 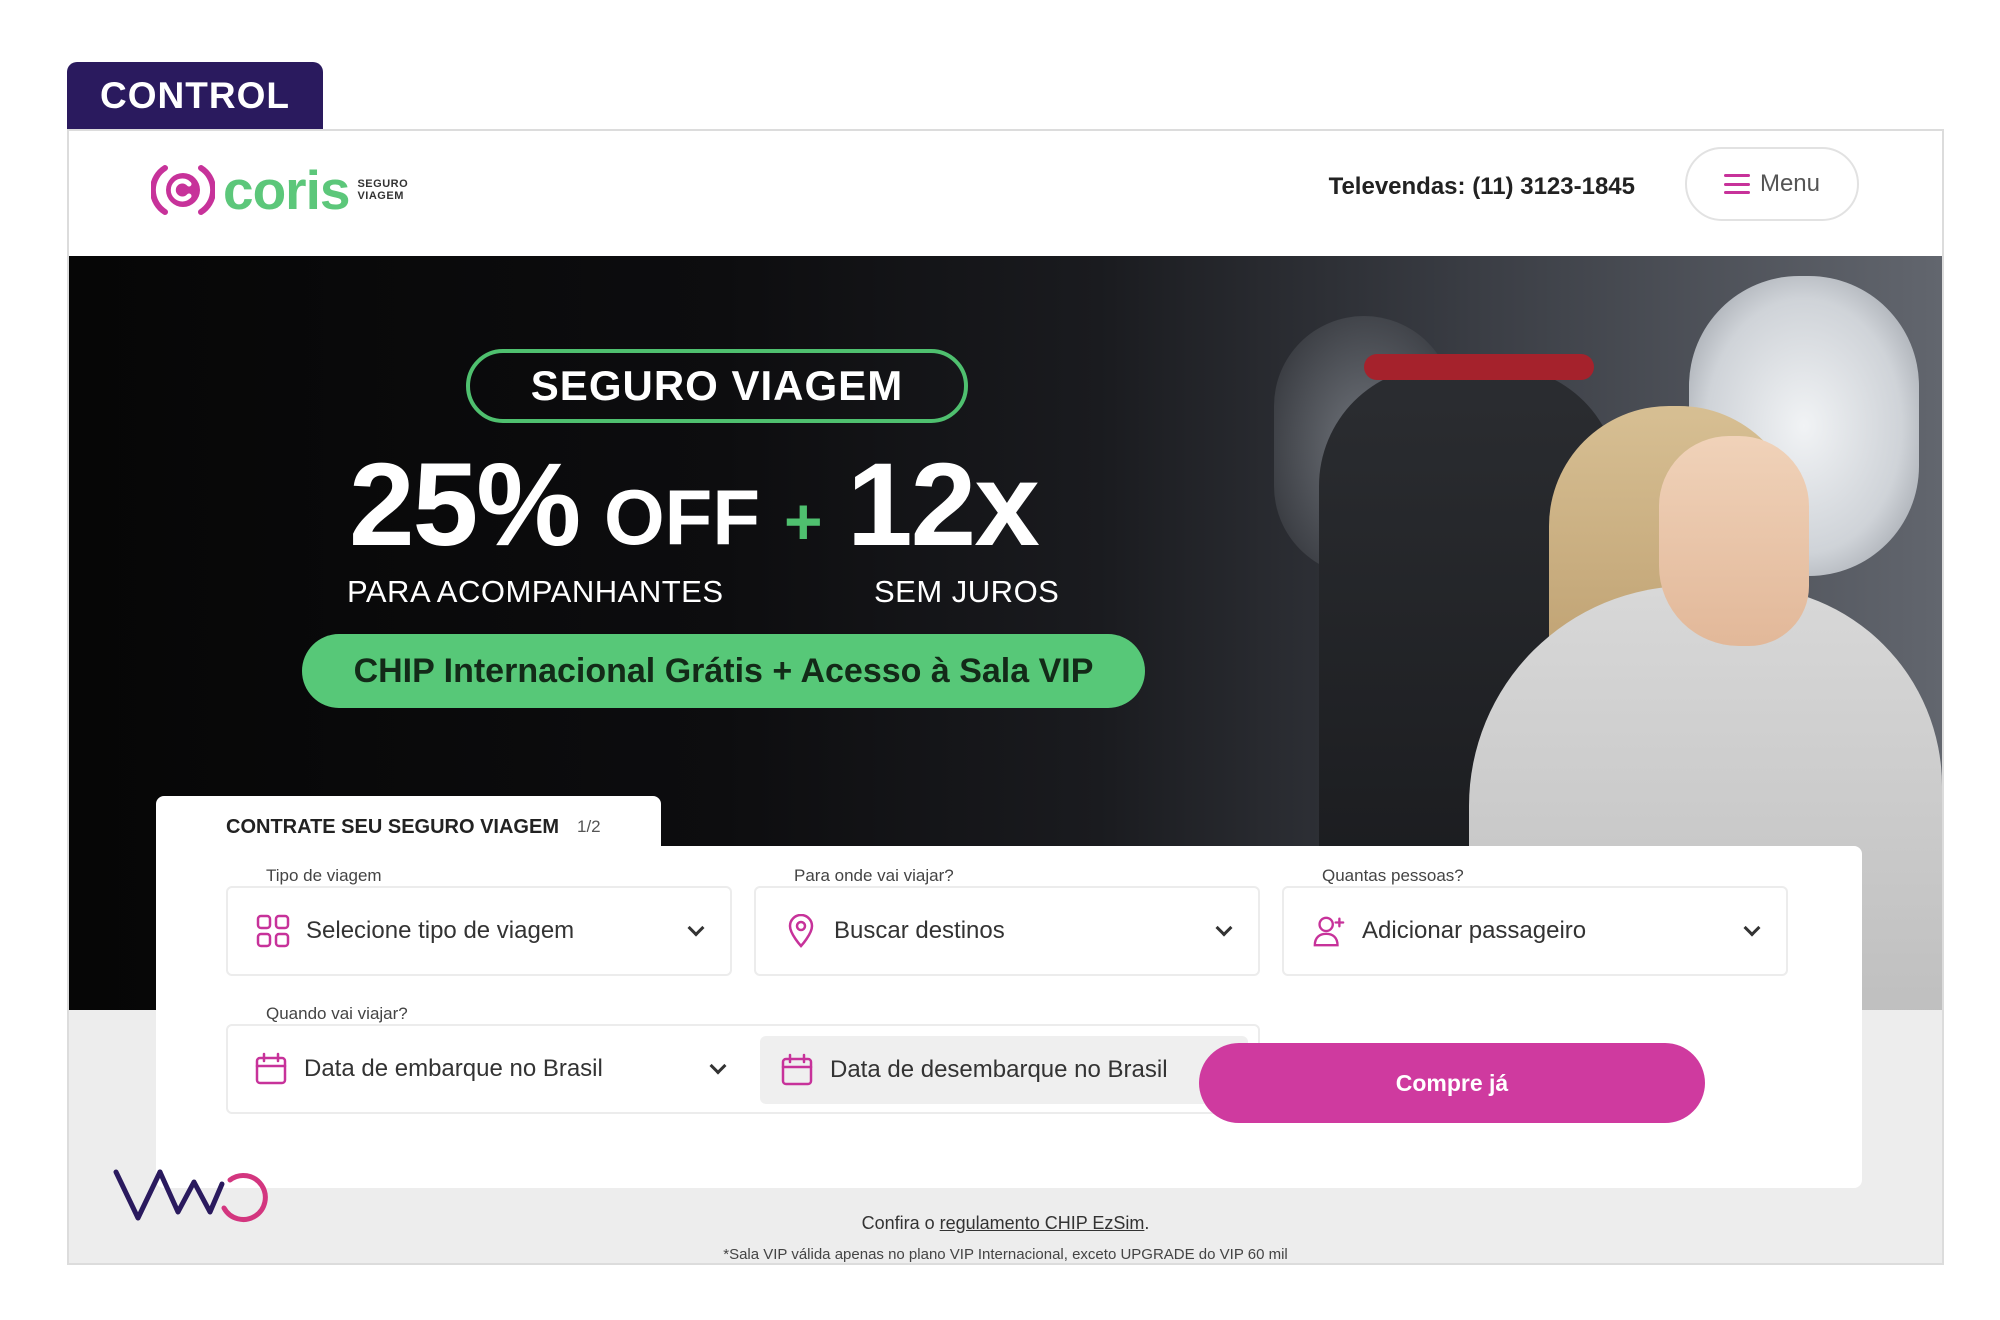 I want to click on logo-wordmark: coris, so click(x=286, y=189).